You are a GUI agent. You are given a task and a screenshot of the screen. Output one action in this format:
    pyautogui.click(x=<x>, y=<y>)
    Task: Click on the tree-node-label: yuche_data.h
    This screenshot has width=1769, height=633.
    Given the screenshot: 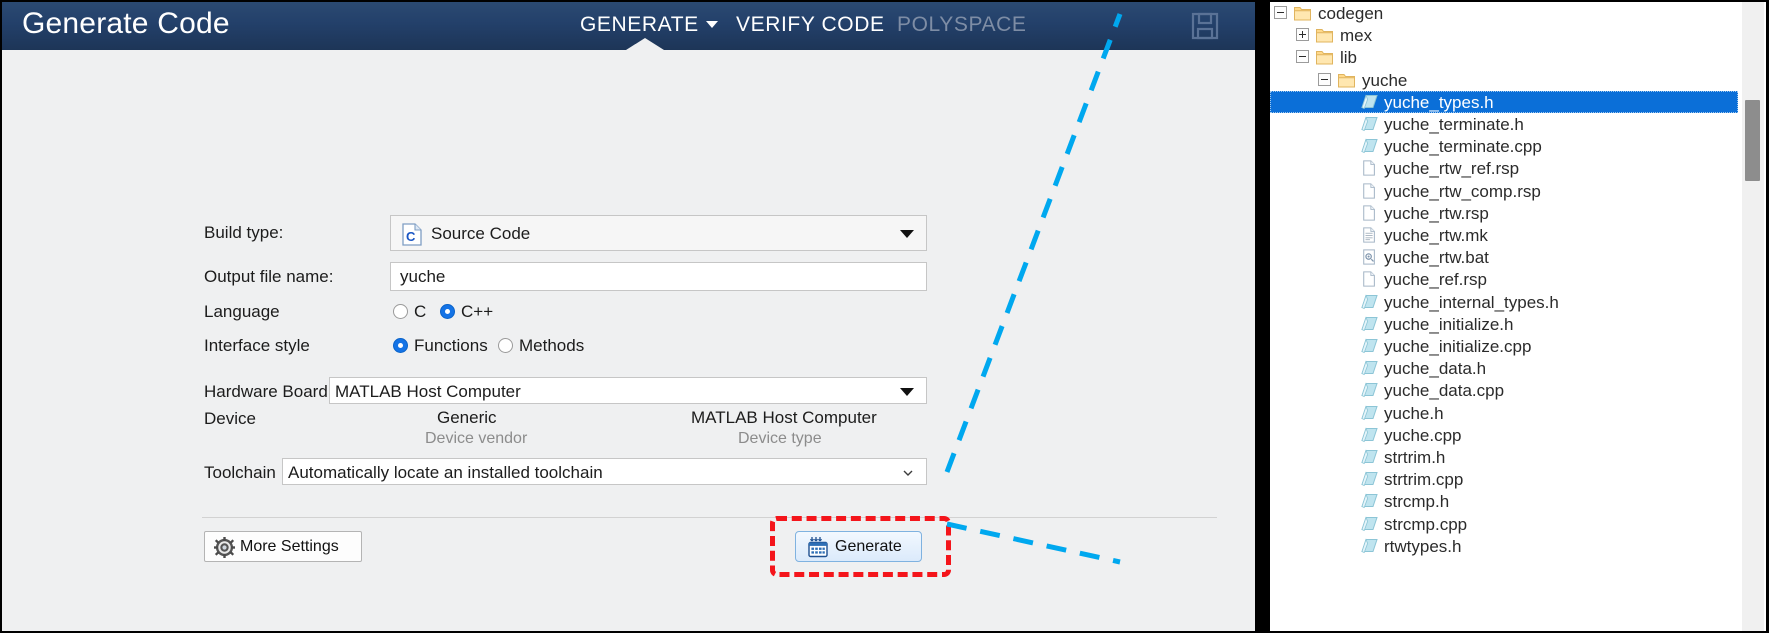 What is the action you would take?
    pyautogui.click(x=1435, y=369)
    